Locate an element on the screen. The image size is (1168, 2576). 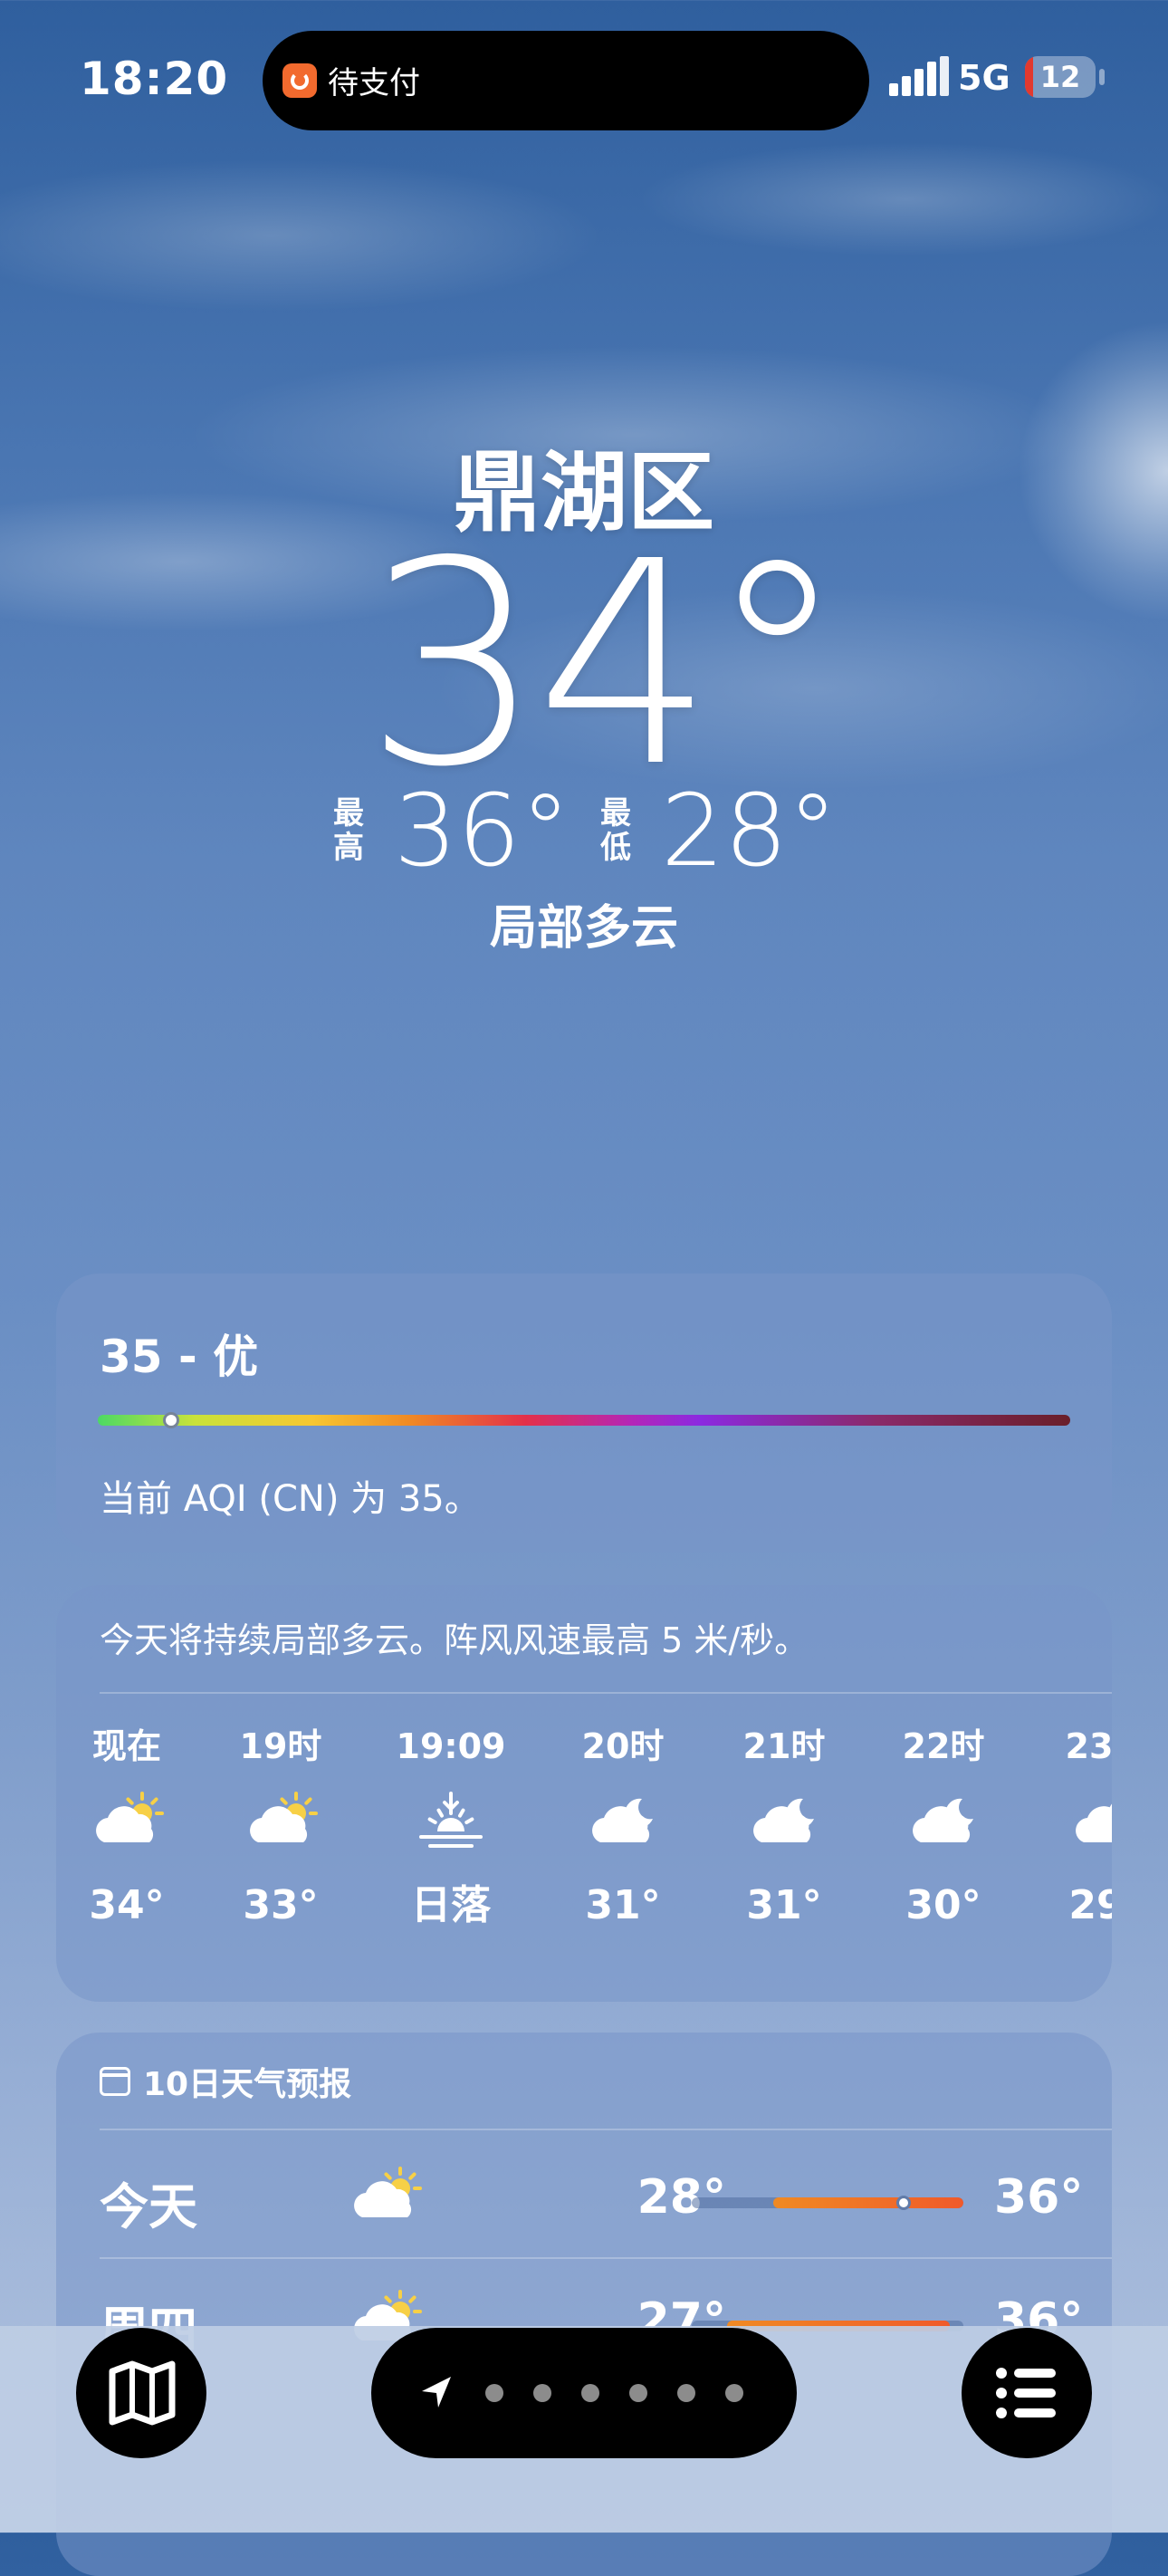
hour-temp: 29° is located at coordinates (1090, 1905).